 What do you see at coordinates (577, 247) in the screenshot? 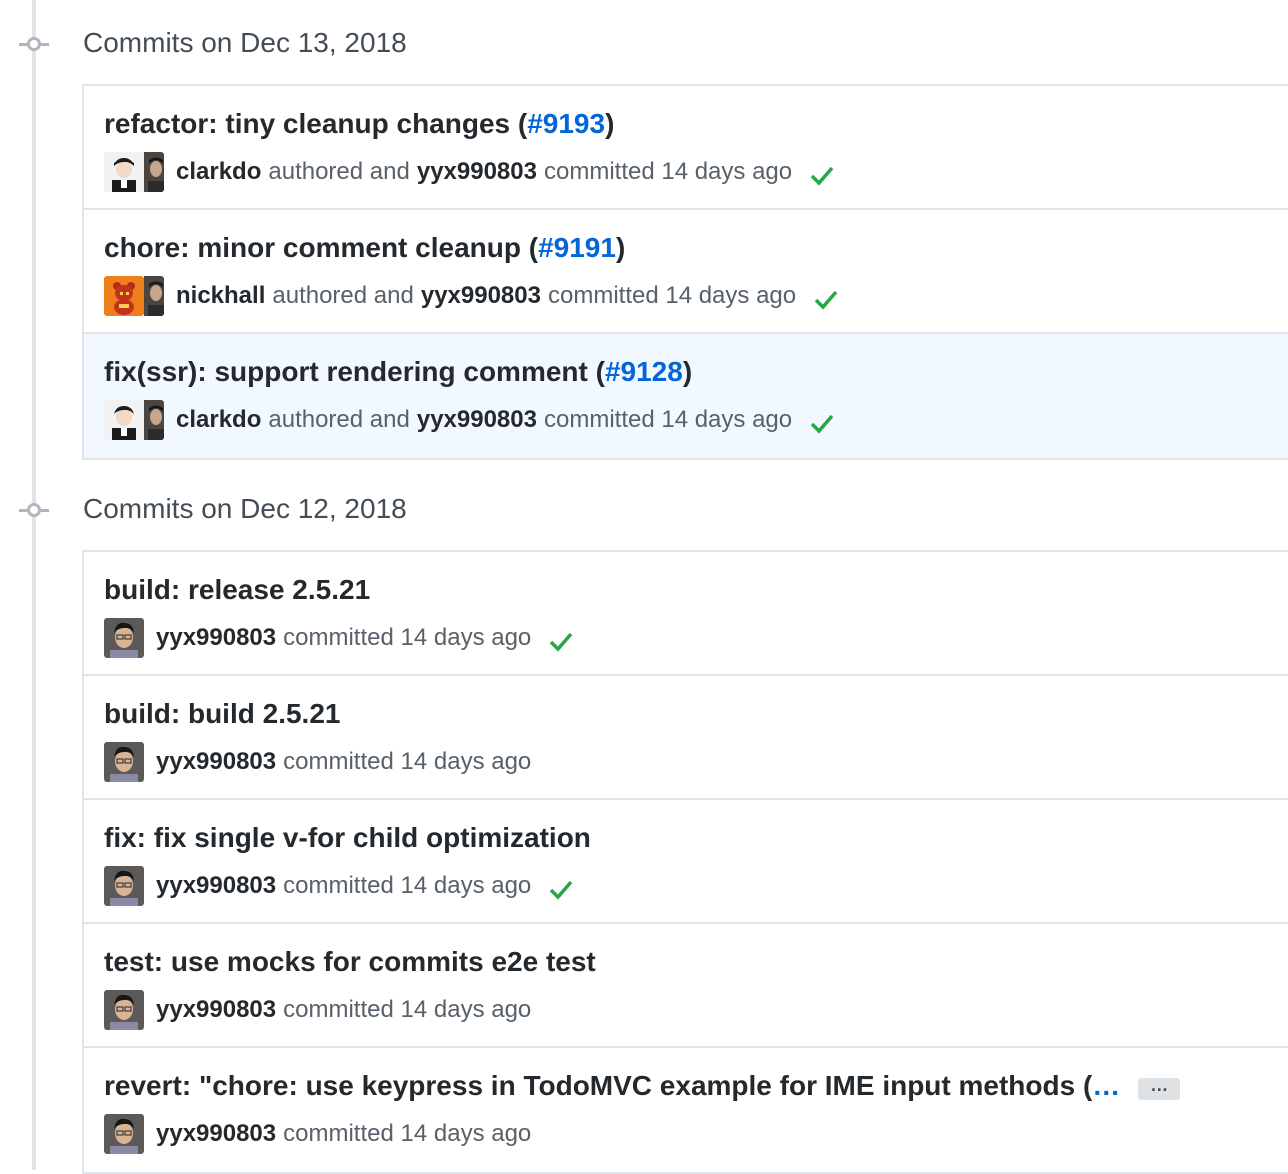
I see `pr-link: #9191` at bounding box center [577, 247].